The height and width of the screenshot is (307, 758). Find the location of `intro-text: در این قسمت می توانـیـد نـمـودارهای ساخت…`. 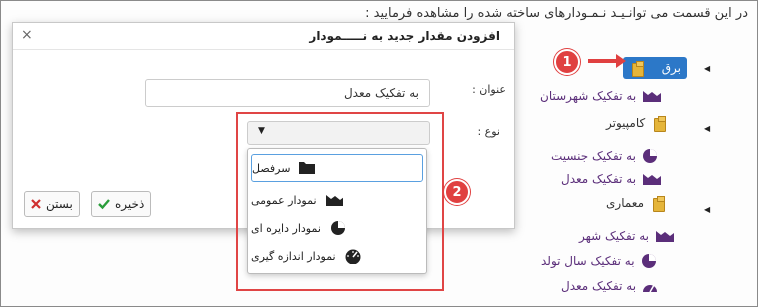

intro-text: در این قسمت می توانـیـد نـمـودارهای ساخت… is located at coordinates (556, 13).